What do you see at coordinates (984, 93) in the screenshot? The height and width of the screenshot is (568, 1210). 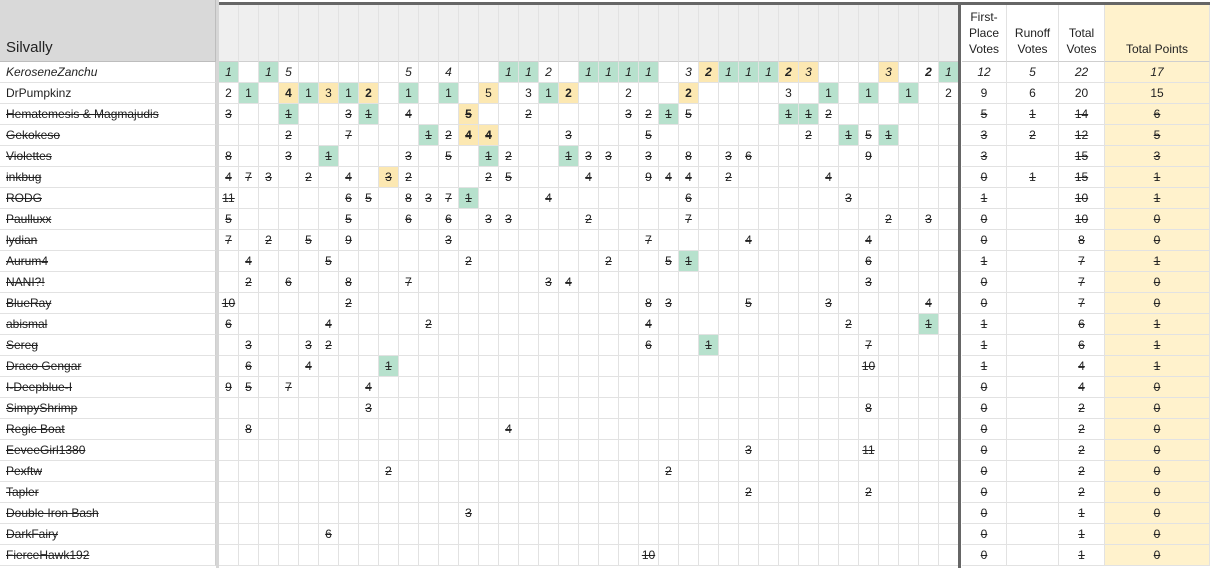 I see `first-place-votes-cell: 9` at bounding box center [984, 93].